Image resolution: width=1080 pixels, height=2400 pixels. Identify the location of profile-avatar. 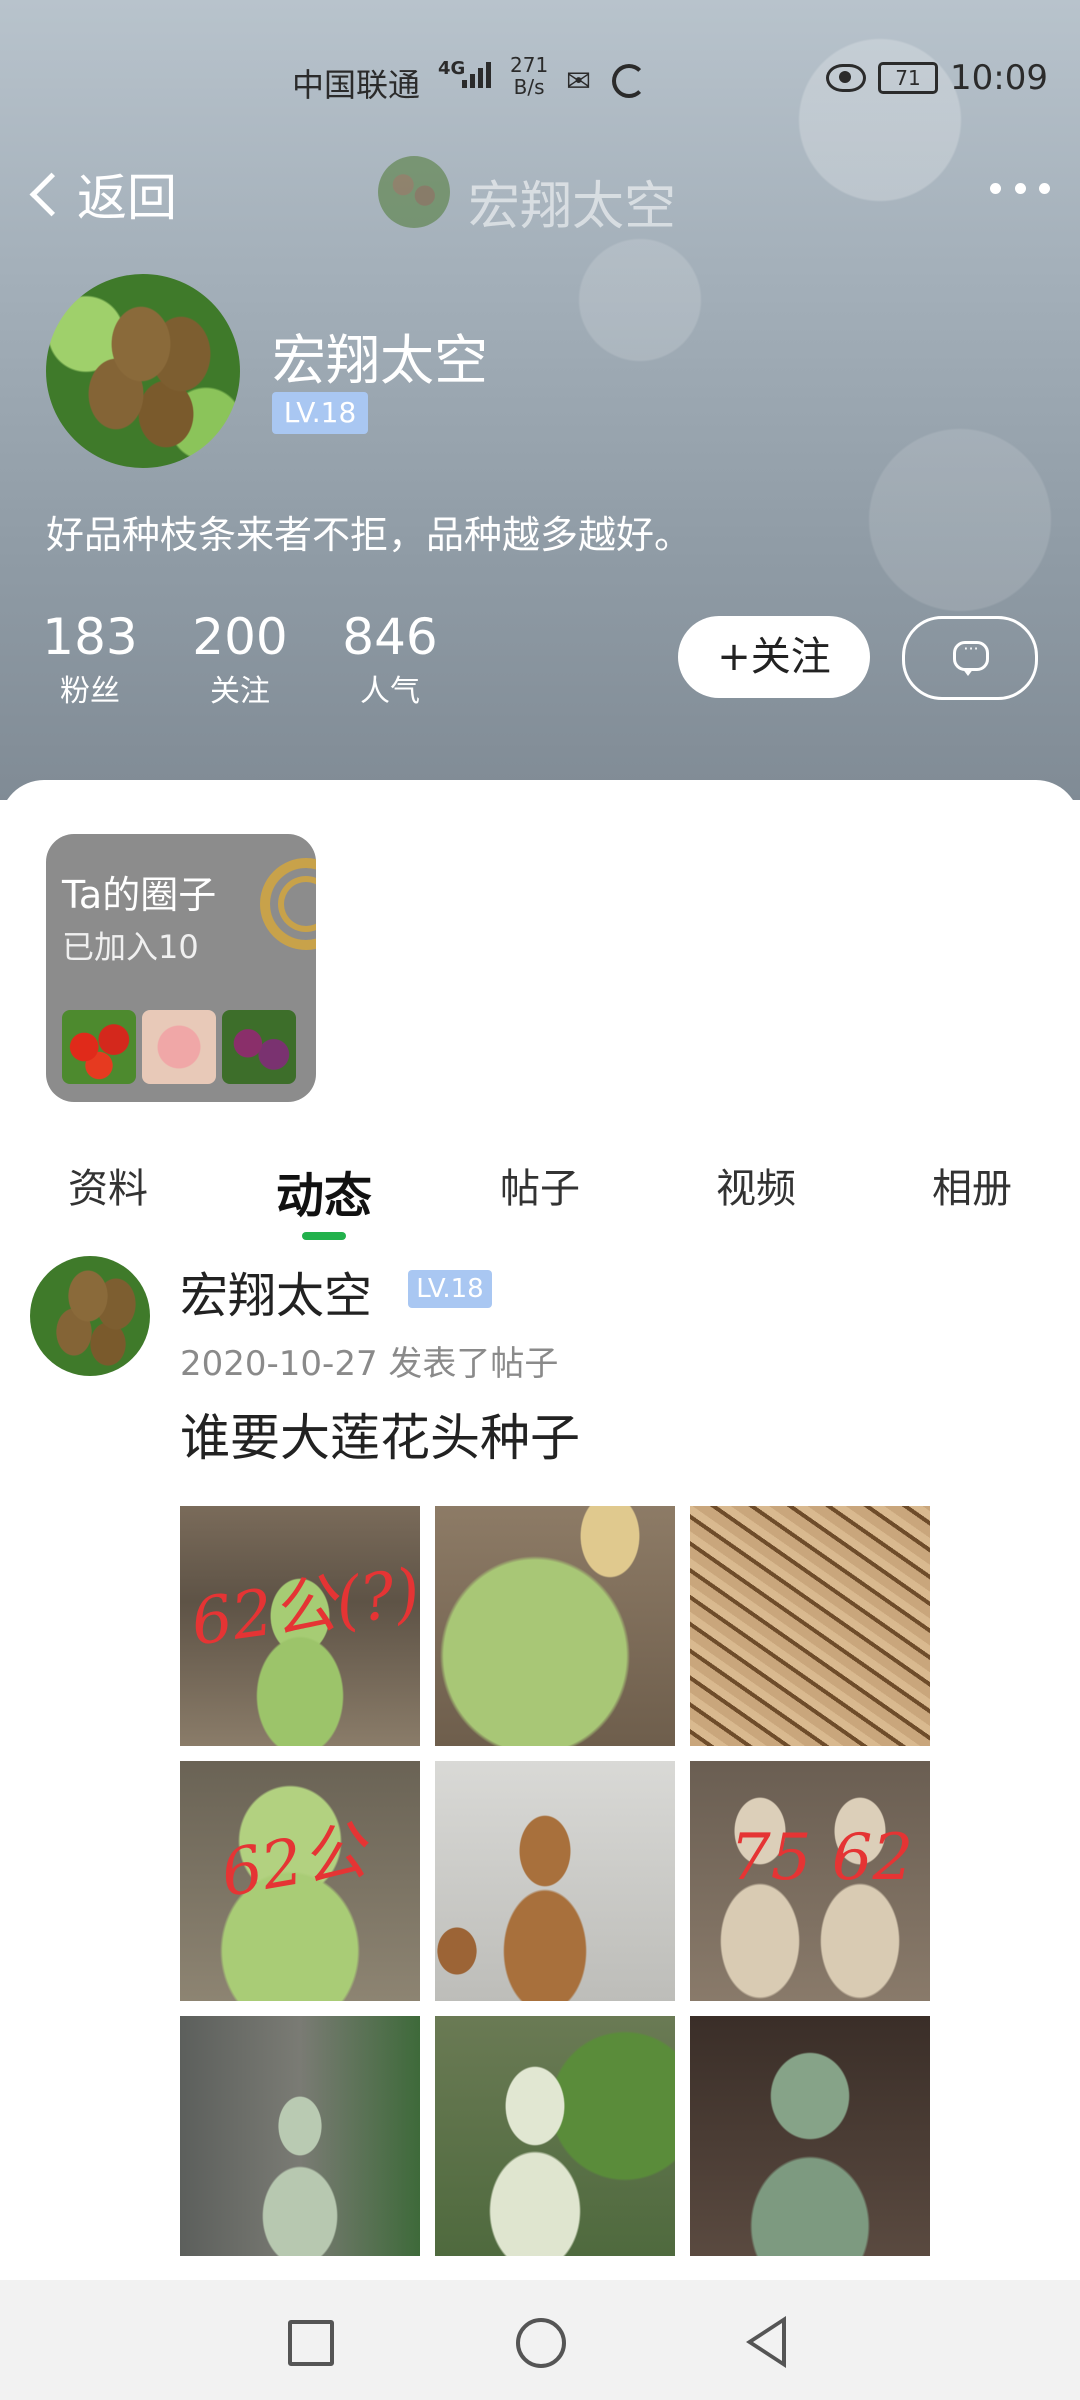
(143, 371).